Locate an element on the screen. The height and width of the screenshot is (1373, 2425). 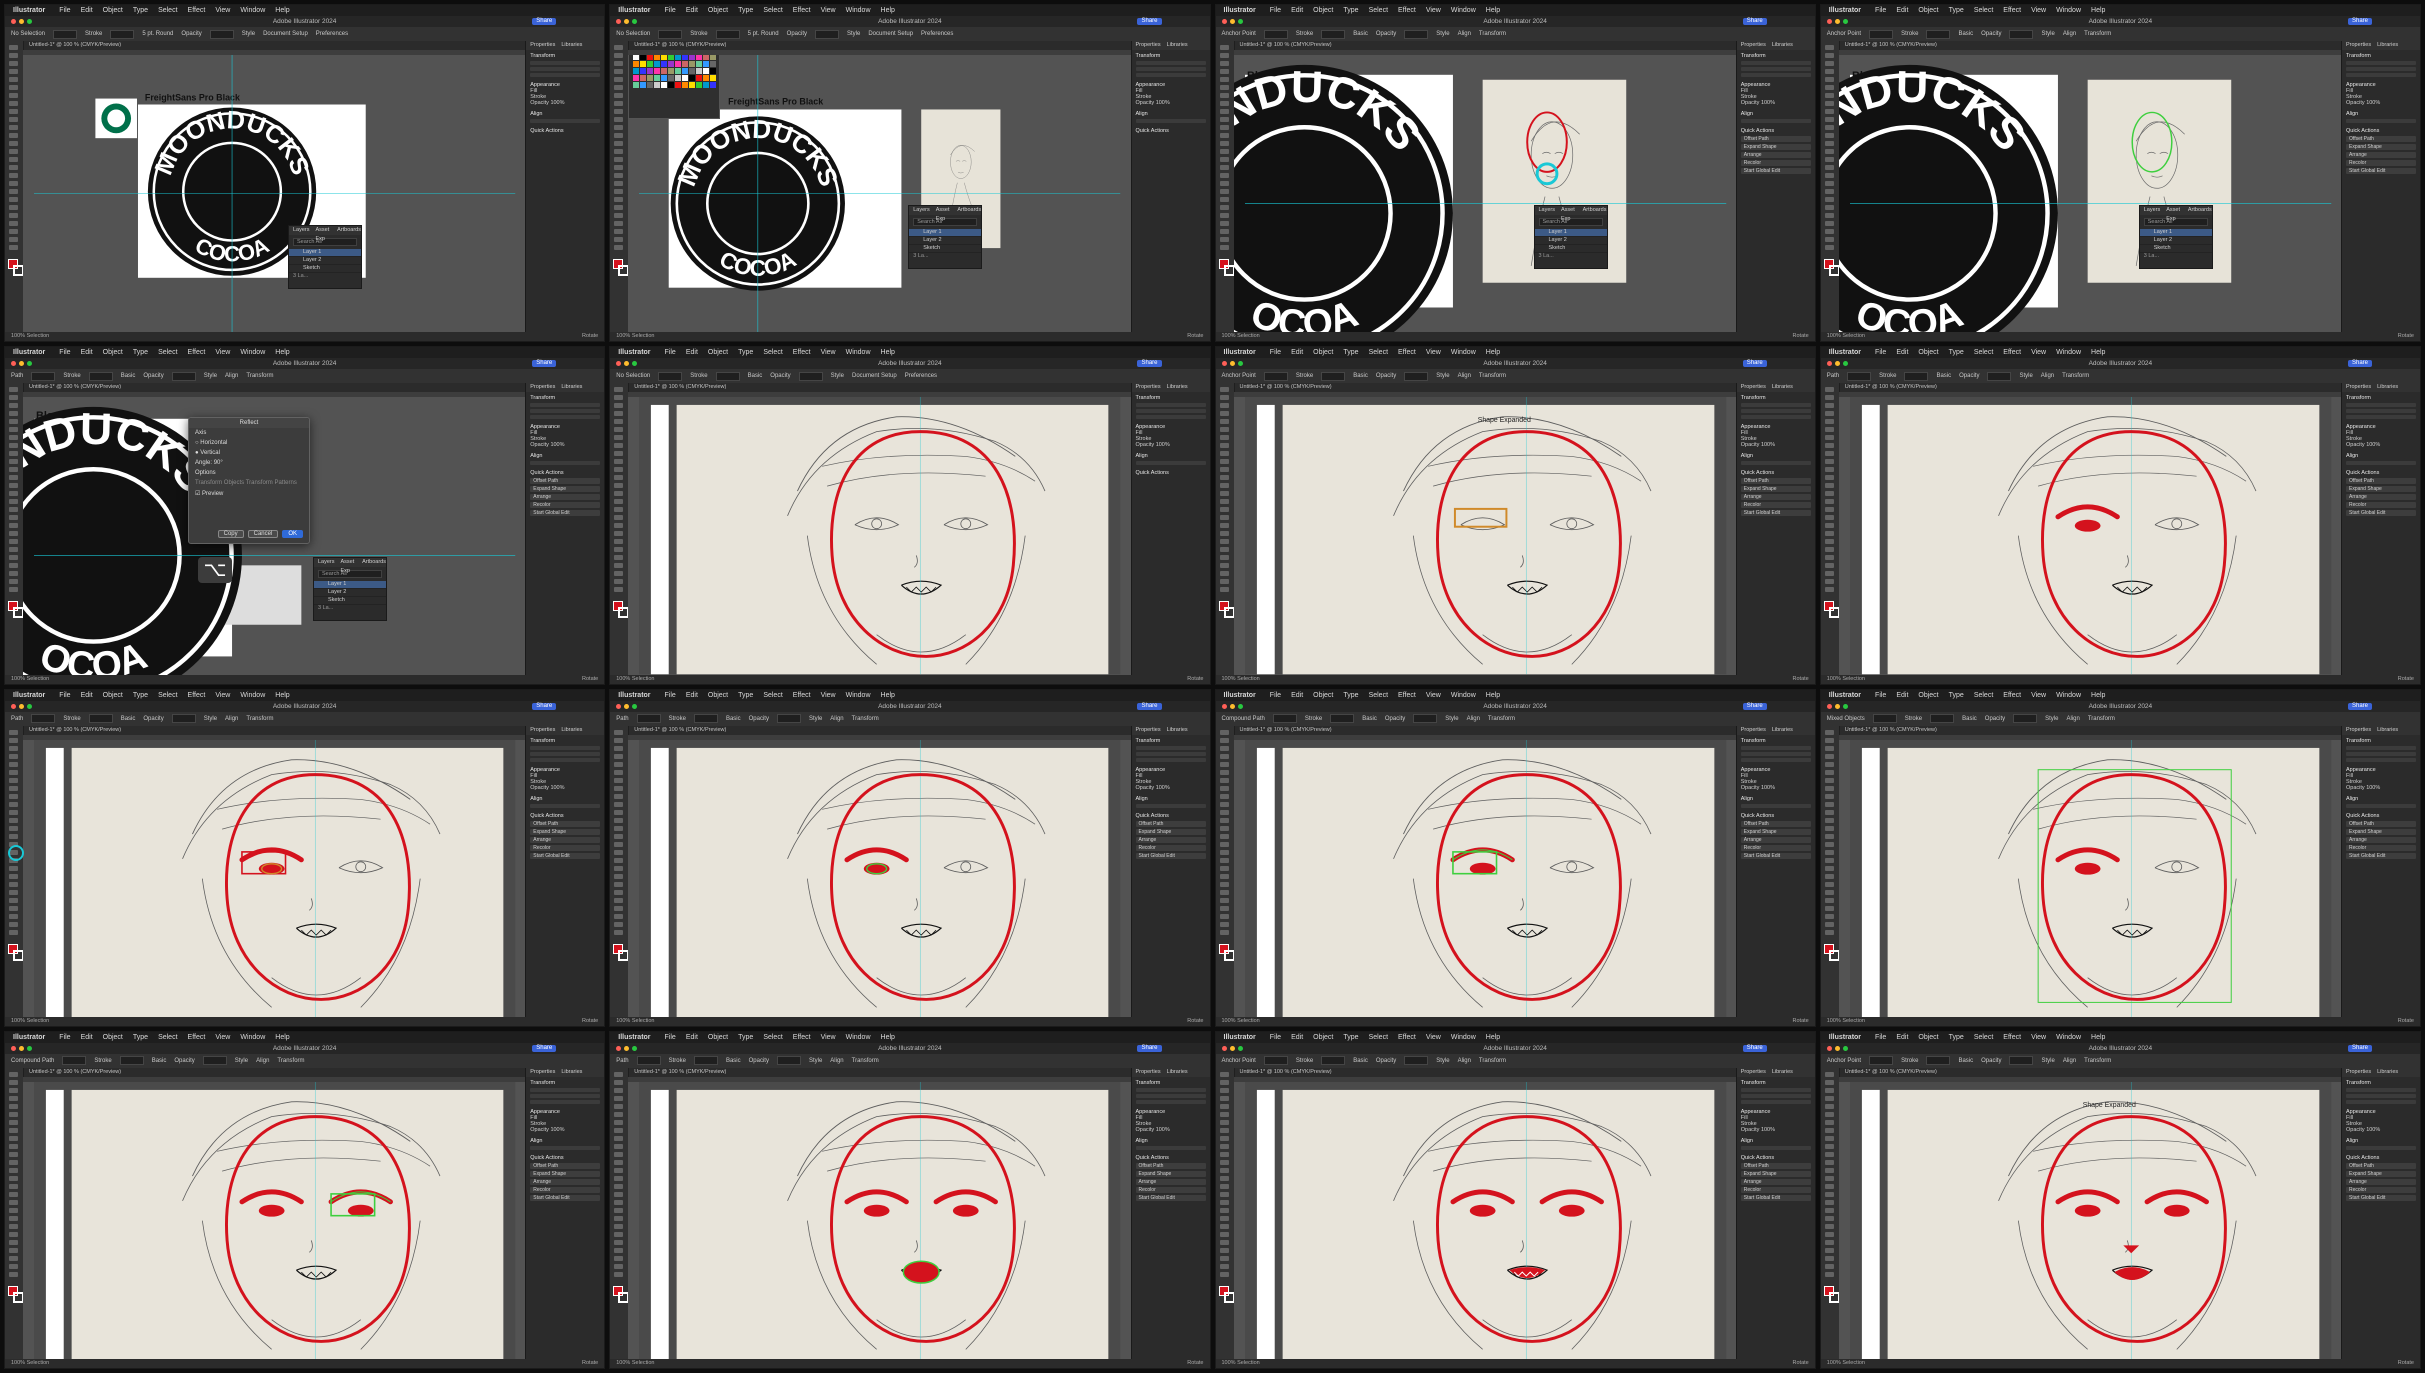
share-button: Share is located at coordinates (2359, 1048).